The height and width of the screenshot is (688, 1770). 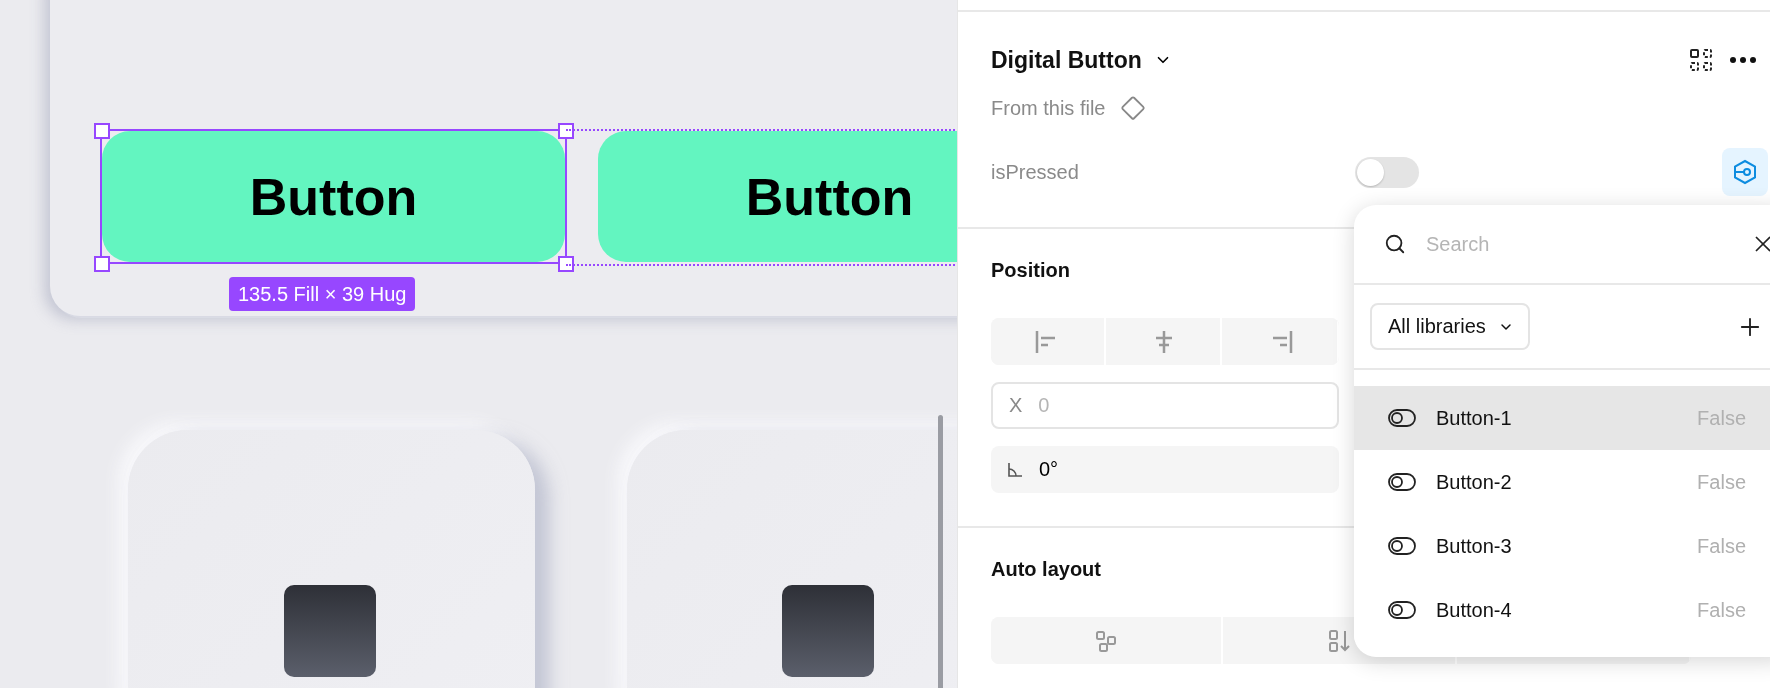 What do you see at coordinates (940, 551) in the screenshot?
I see `scrollbar` at bounding box center [940, 551].